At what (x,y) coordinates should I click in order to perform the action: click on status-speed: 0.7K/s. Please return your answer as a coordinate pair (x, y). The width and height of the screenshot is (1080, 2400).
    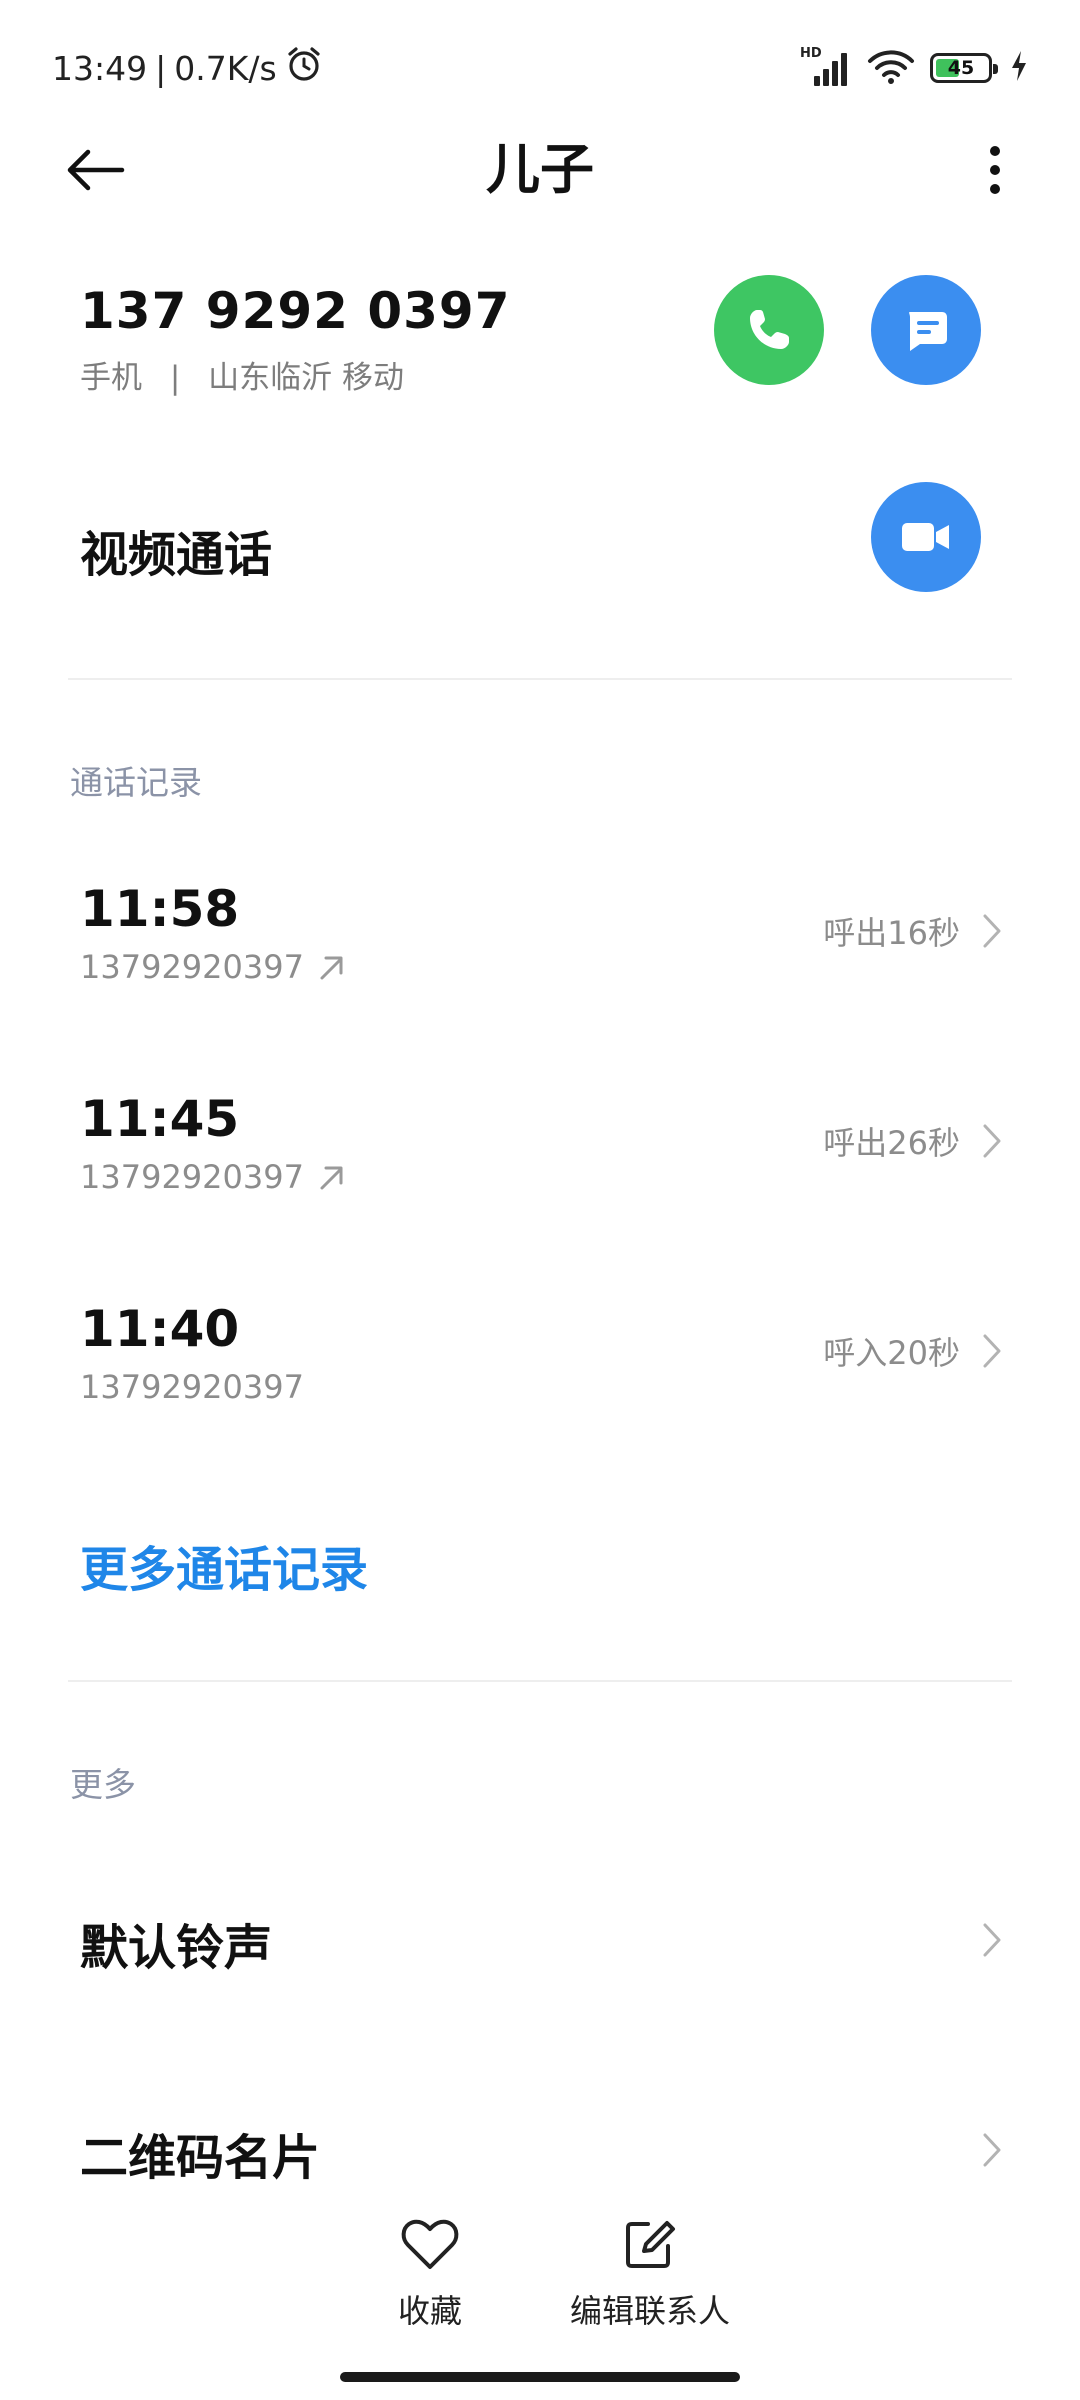
    Looking at the image, I should click on (225, 68).